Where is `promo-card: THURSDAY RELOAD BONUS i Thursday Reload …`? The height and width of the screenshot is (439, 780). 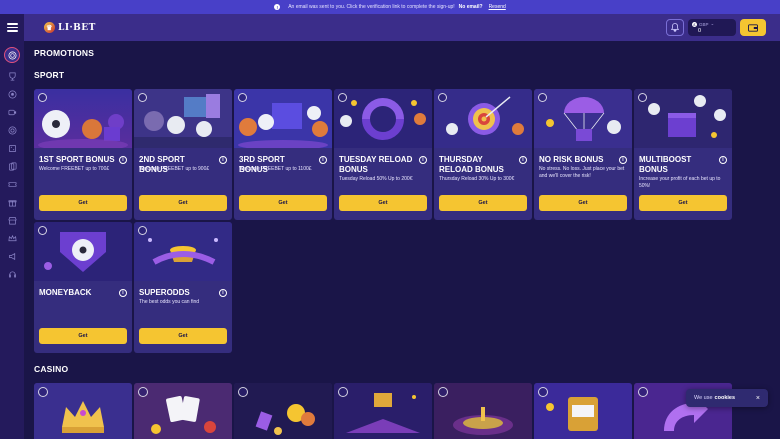
promo-card: THURSDAY RELOAD BONUS i Thursday Reload … is located at coordinates (483, 154).